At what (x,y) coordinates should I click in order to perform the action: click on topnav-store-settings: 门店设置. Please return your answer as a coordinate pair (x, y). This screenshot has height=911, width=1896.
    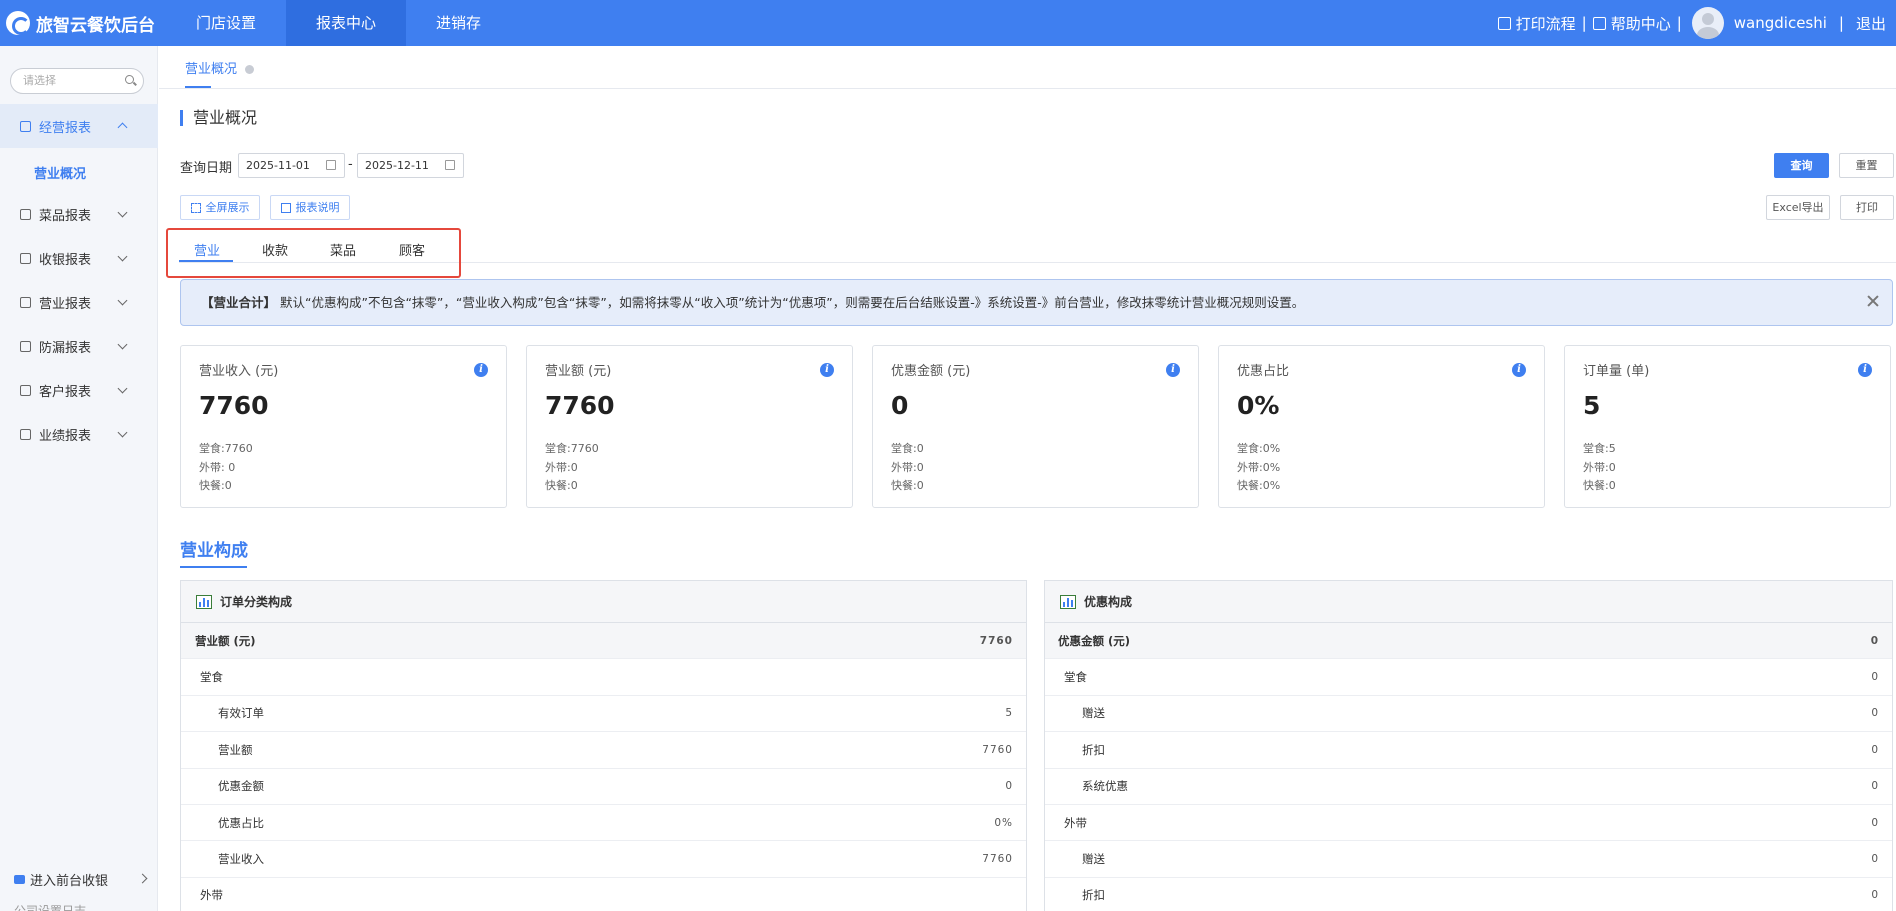
    Looking at the image, I should click on (226, 23).